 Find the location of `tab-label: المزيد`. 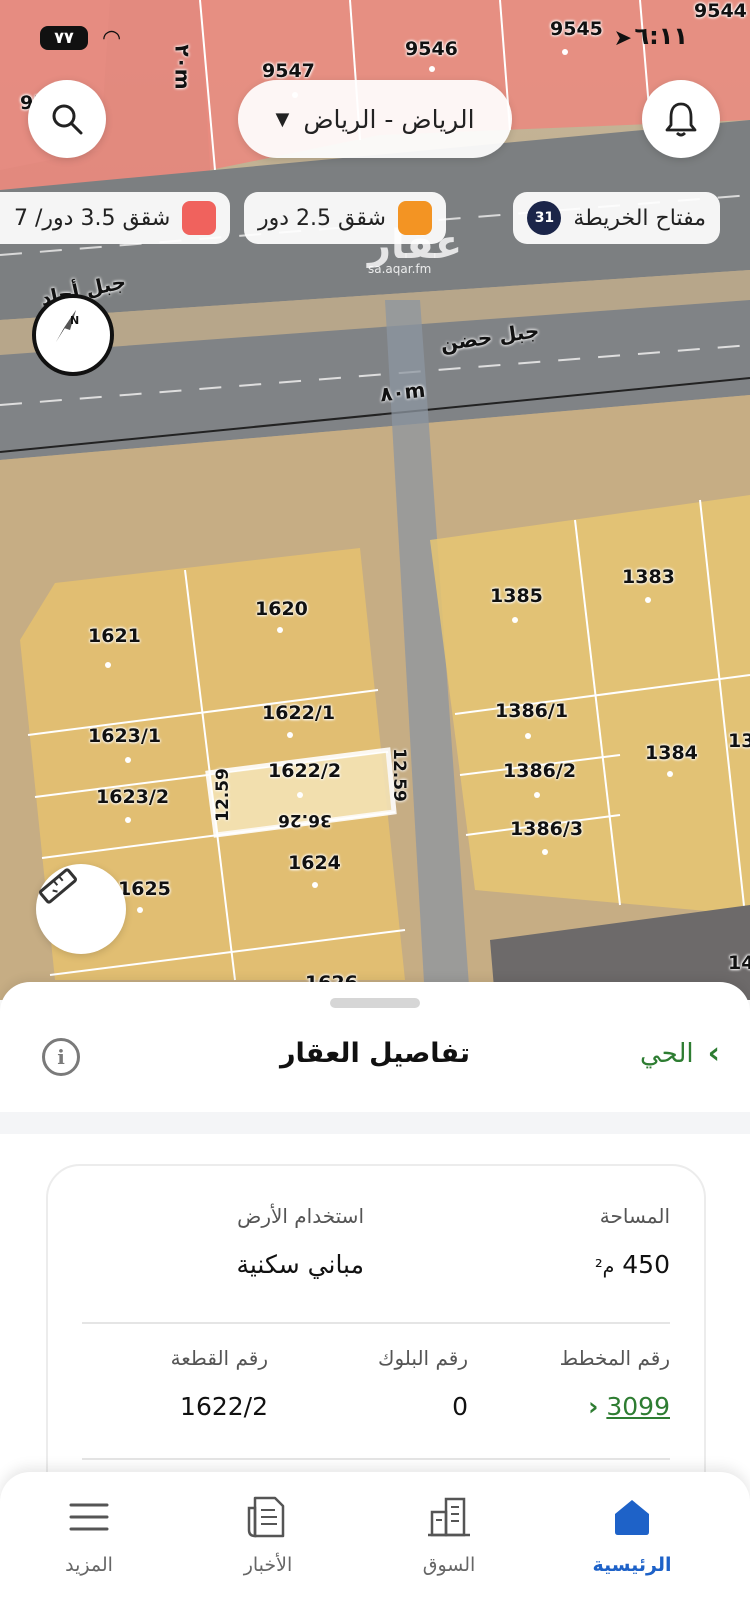

tab-label: المزيد is located at coordinates (89, 1565).